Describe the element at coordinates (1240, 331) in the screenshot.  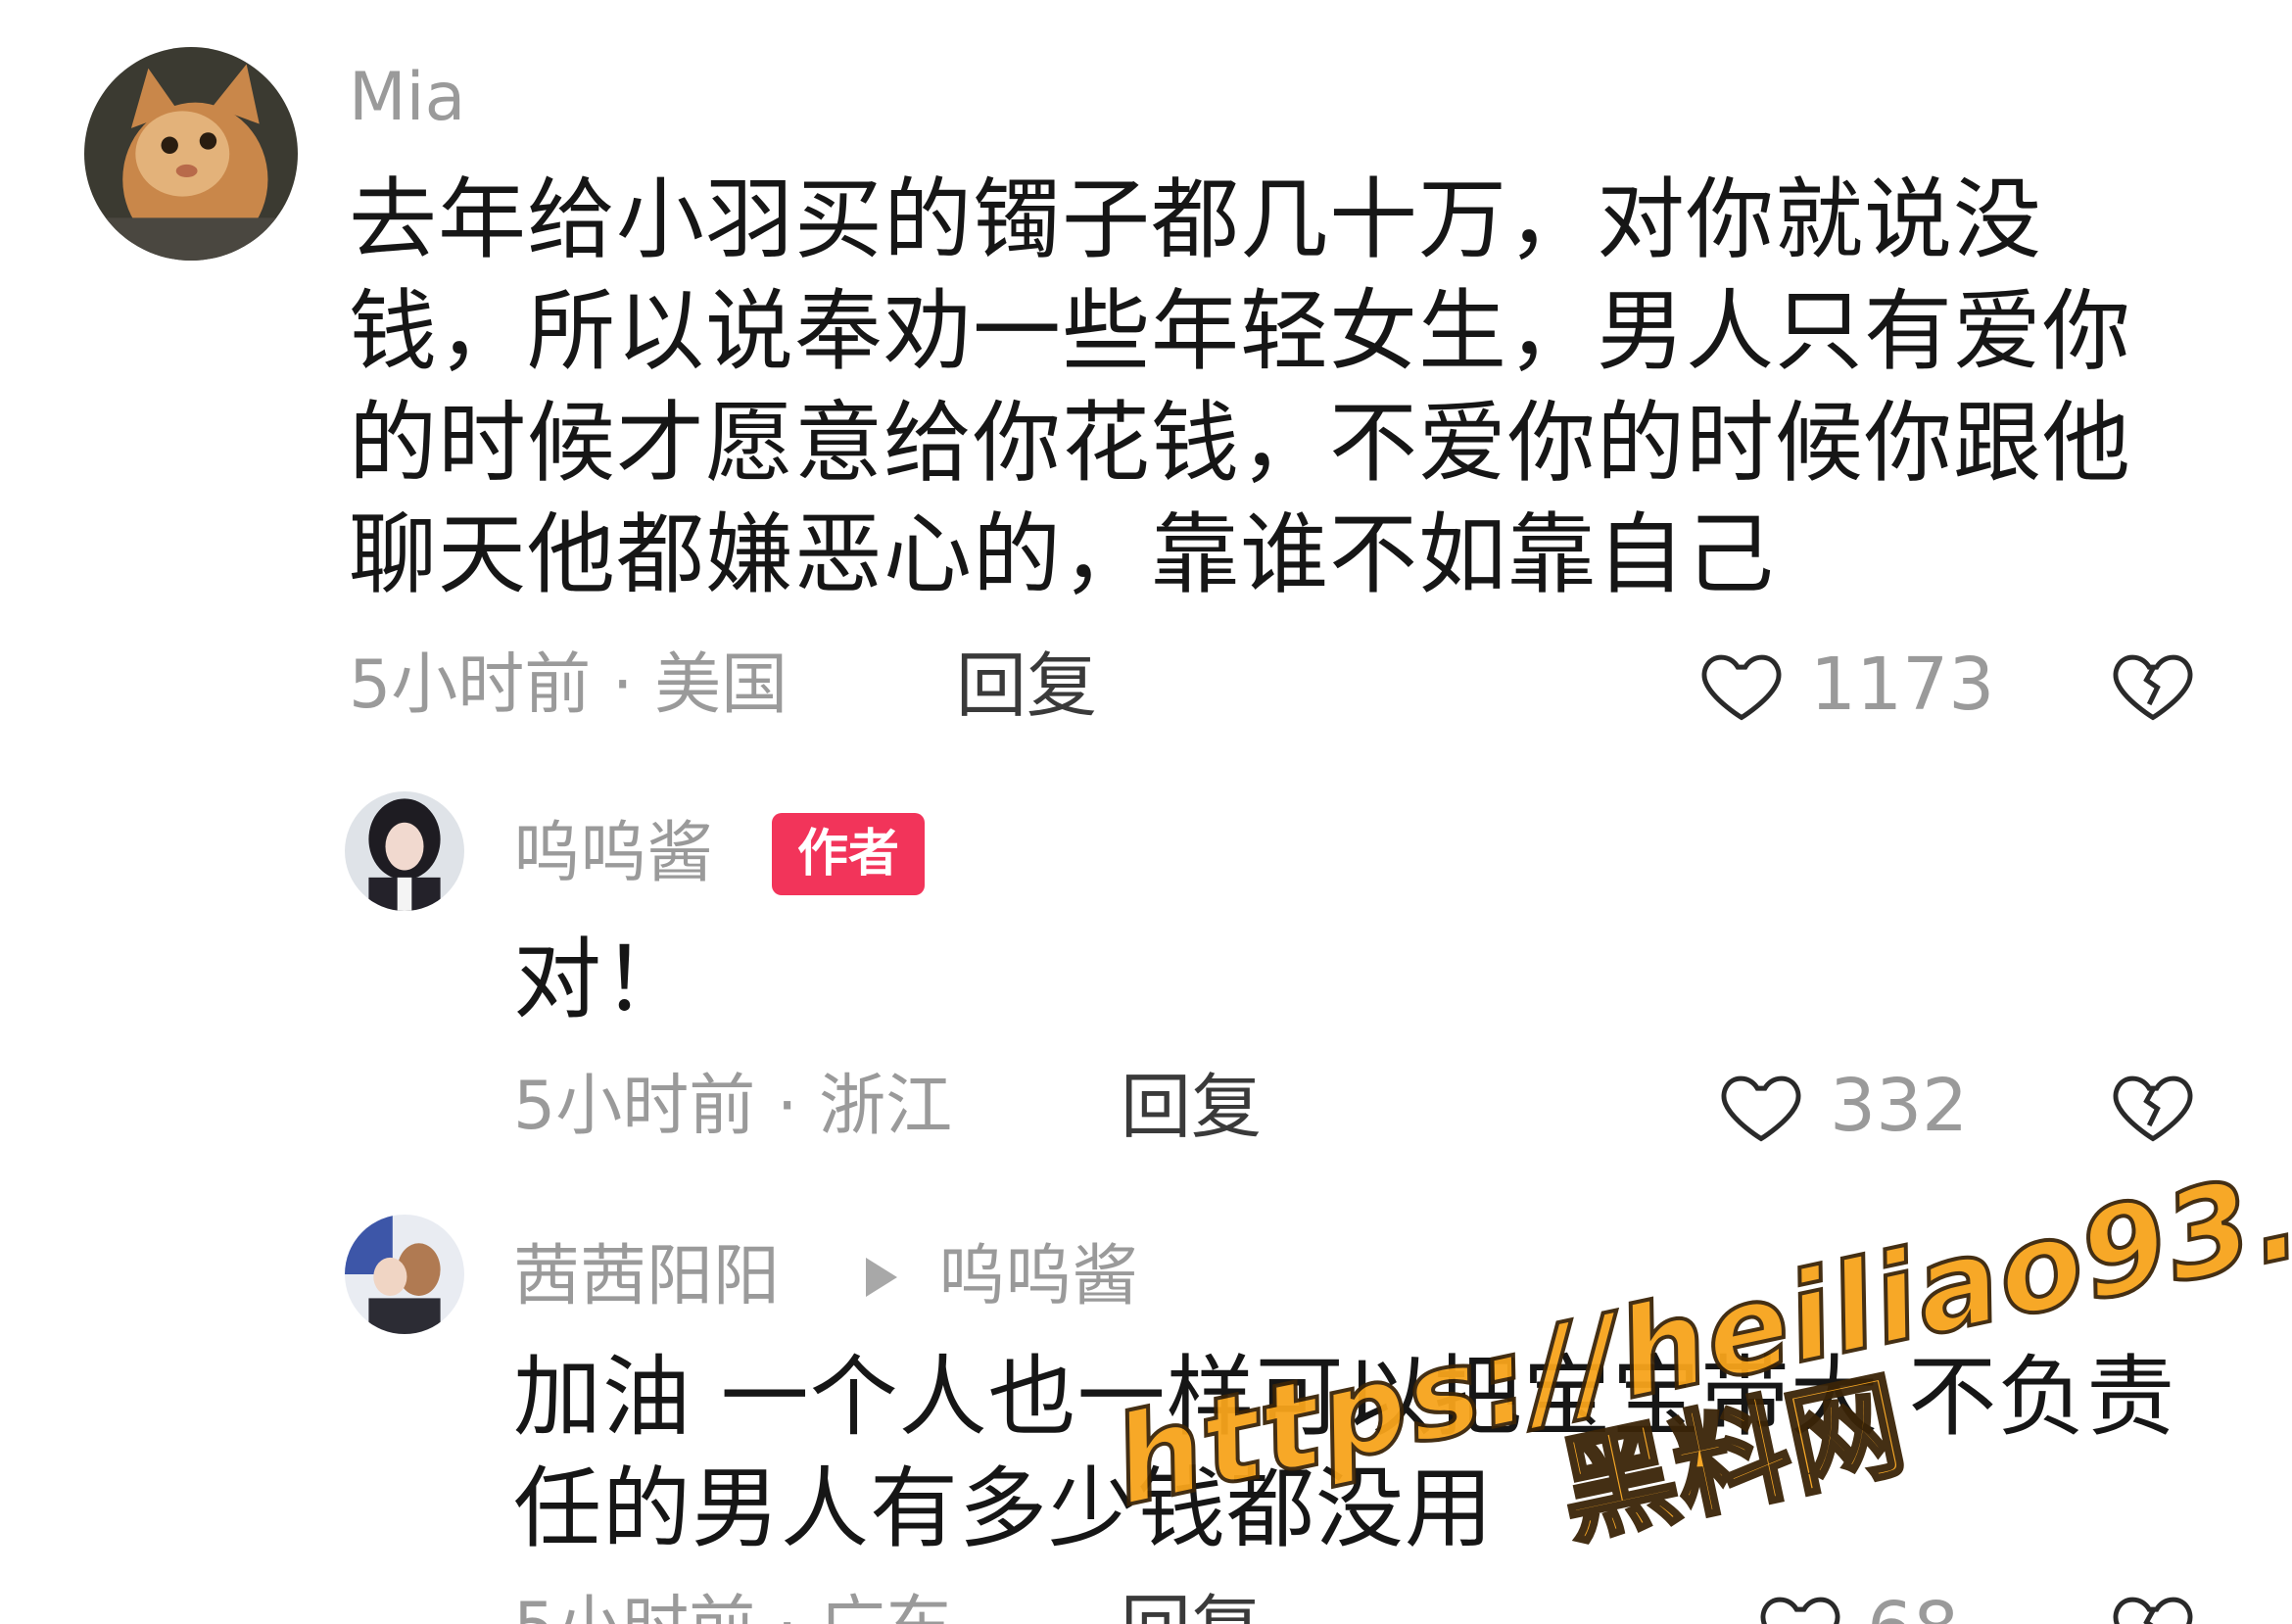
I see `comment-line: 钱，所以说奉劝一些年轻女生，男人只有爱你` at that location.